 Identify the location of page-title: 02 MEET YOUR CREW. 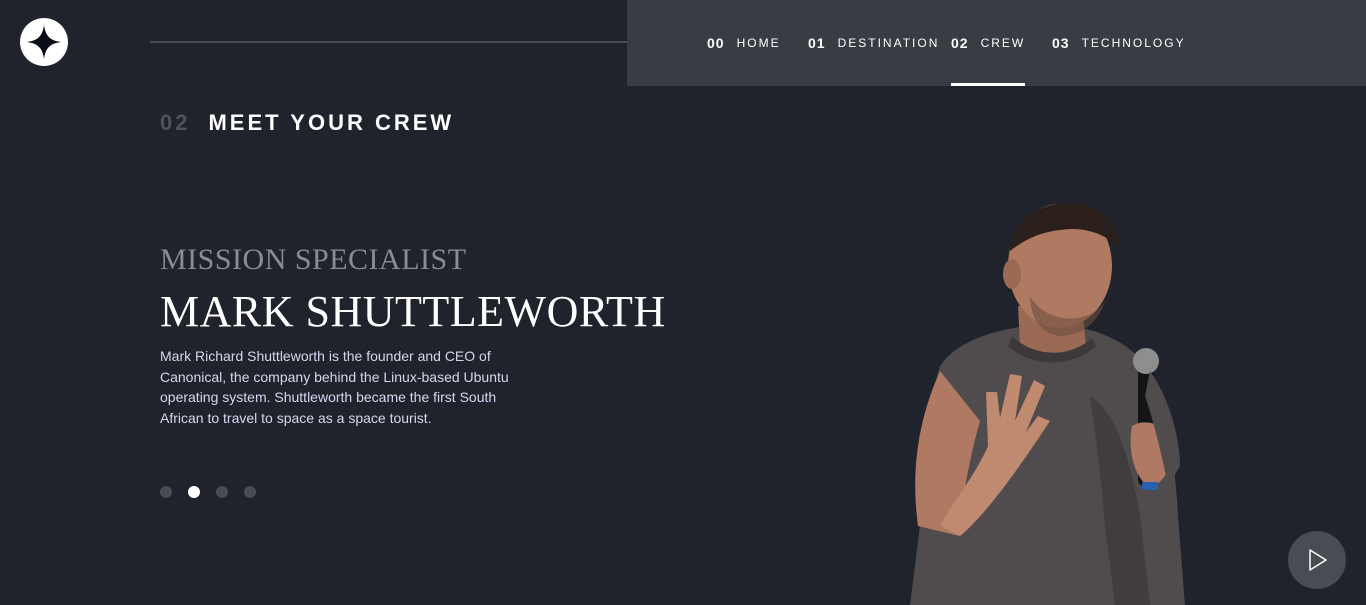
(307, 123).